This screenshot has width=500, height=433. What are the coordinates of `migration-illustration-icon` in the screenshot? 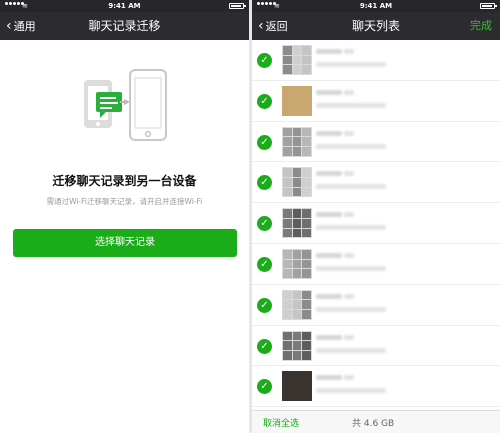 It's located at (125, 105).